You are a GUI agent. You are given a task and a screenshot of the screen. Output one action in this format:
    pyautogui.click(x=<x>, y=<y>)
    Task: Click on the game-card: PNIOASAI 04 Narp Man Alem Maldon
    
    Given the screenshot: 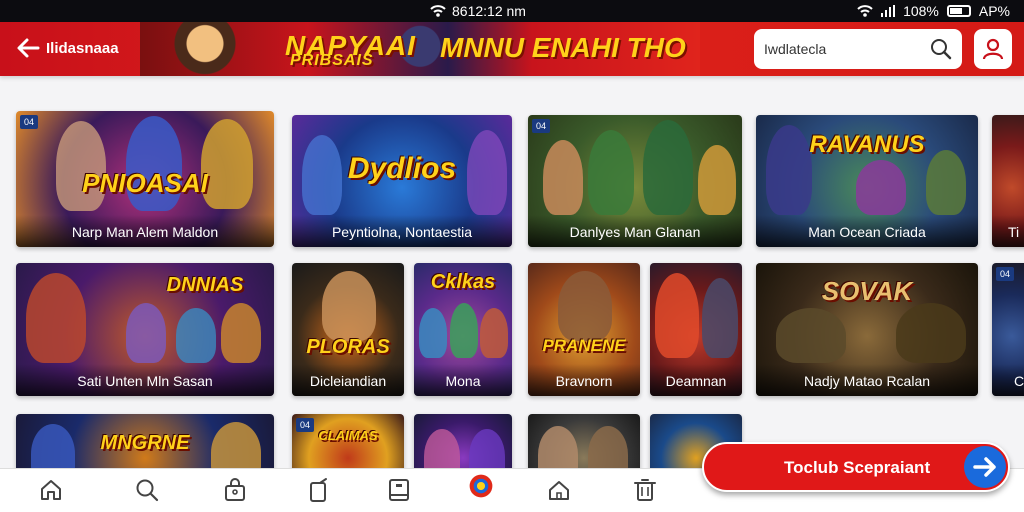 What is the action you would take?
    pyautogui.click(x=145, y=179)
    